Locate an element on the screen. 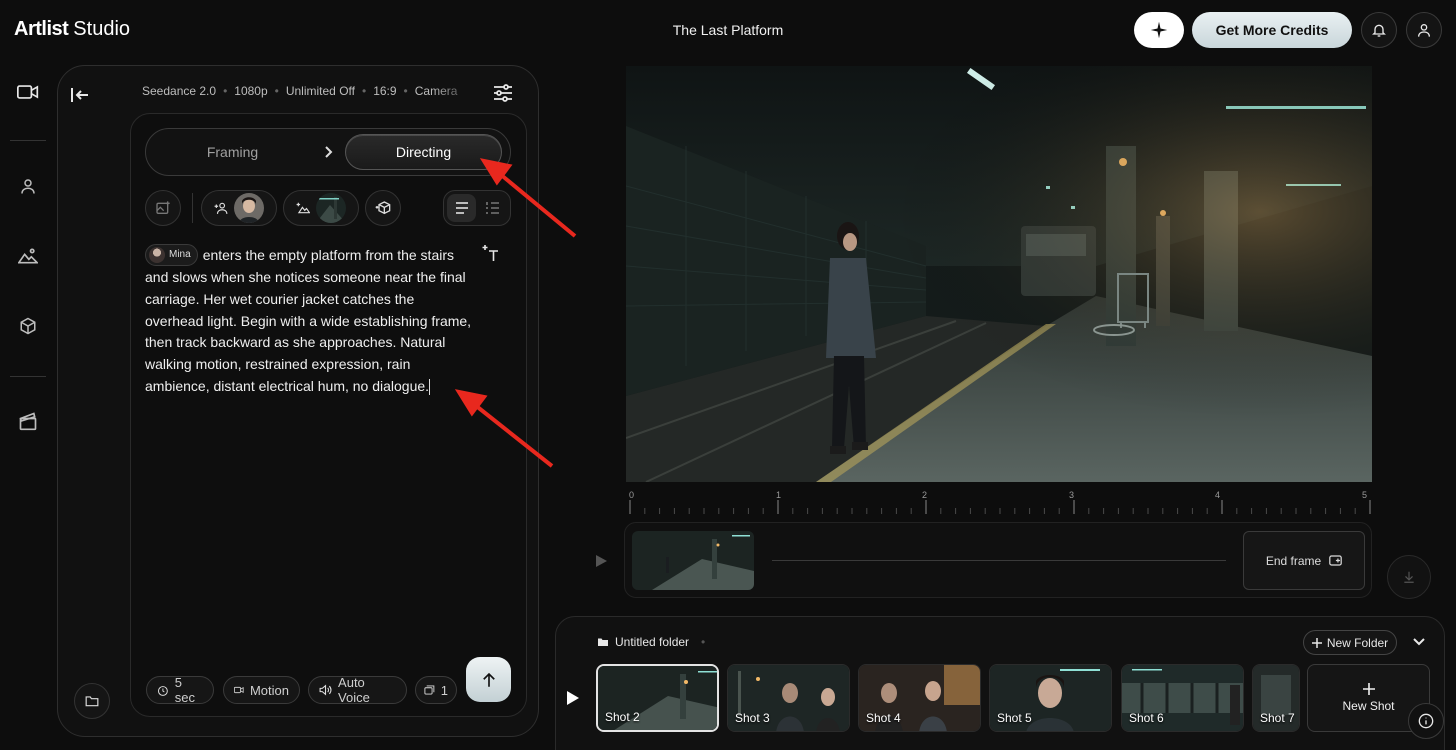 The image size is (1456, 750). folder-name-label: Untitled folder is located at coordinates (652, 642).